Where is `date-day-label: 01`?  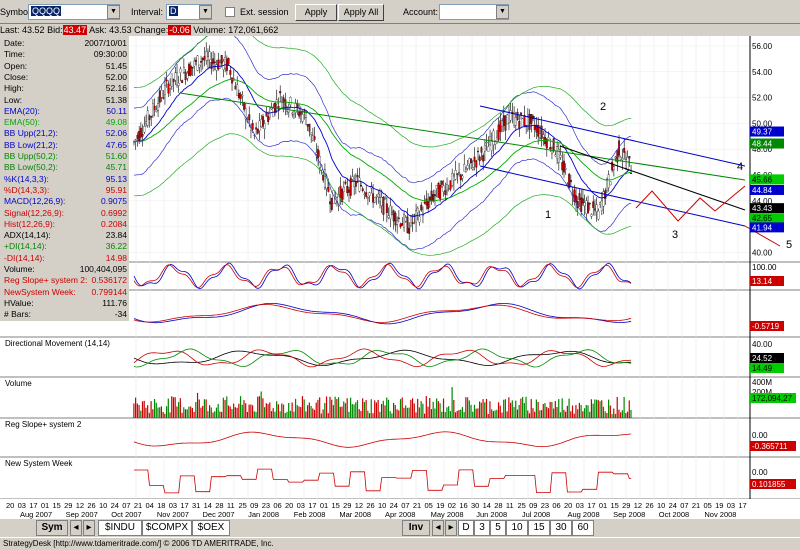
date-day-label: 01 is located at coordinates (324, 505).